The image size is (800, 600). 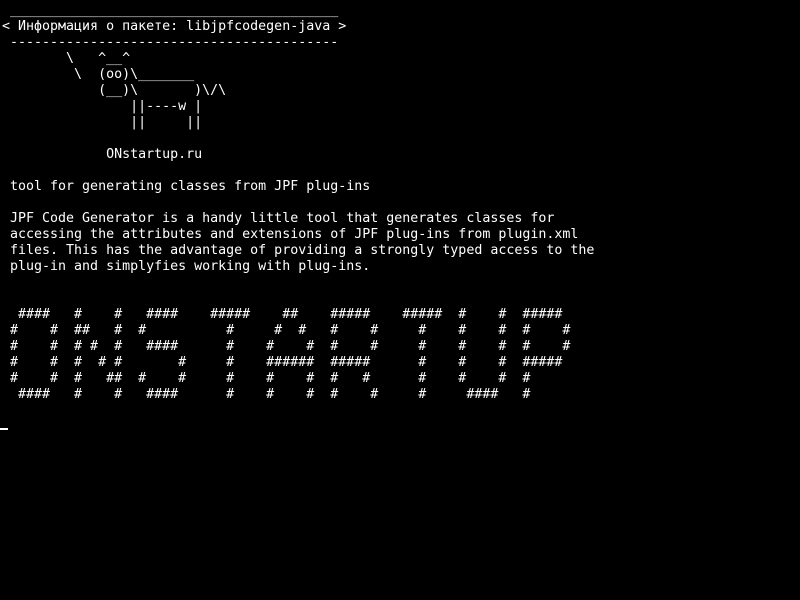 I want to click on banner-art-line: #### # # #### # # # # # # #### #, so click(x=266, y=394).